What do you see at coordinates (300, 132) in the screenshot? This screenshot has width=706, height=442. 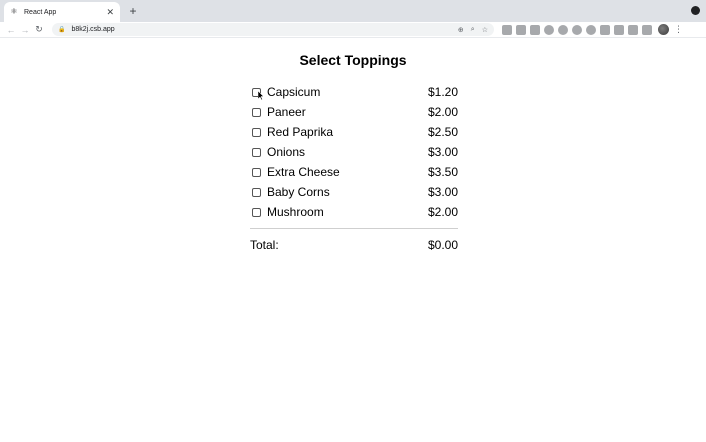 I see `topping-name: Red Paprika` at bounding box center [300, 132].